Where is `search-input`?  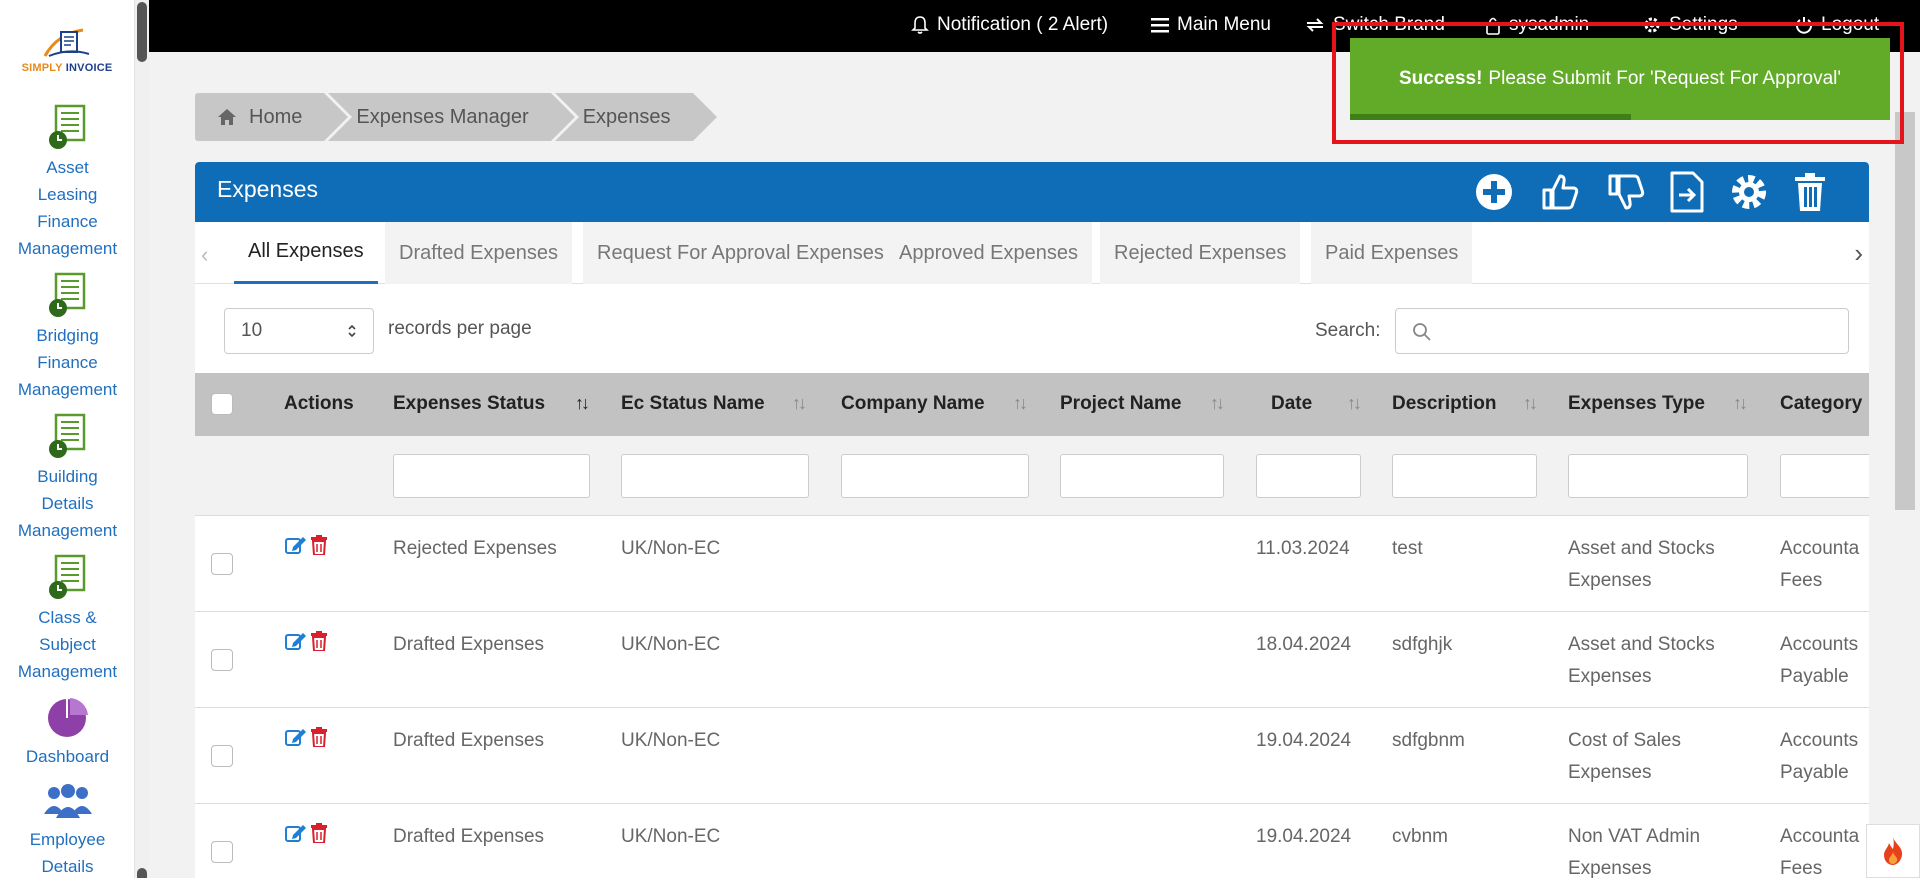 search-input is located at coordinates (1622, 331).